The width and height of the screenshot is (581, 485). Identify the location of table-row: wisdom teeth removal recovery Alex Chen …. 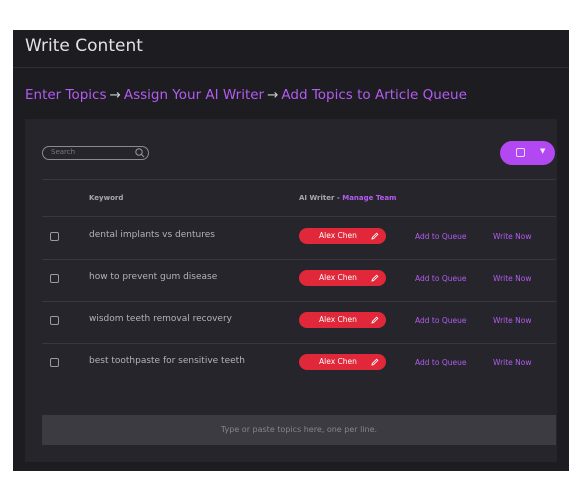
(299, 322).